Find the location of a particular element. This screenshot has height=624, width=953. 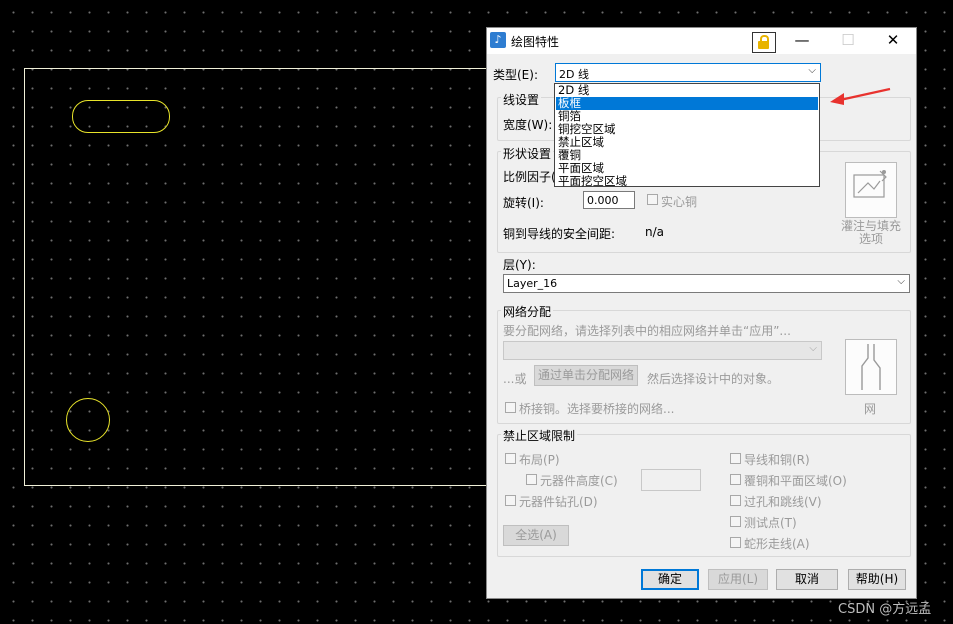

rotation-label: 旋转(I): is located at coordinates (523, 203).